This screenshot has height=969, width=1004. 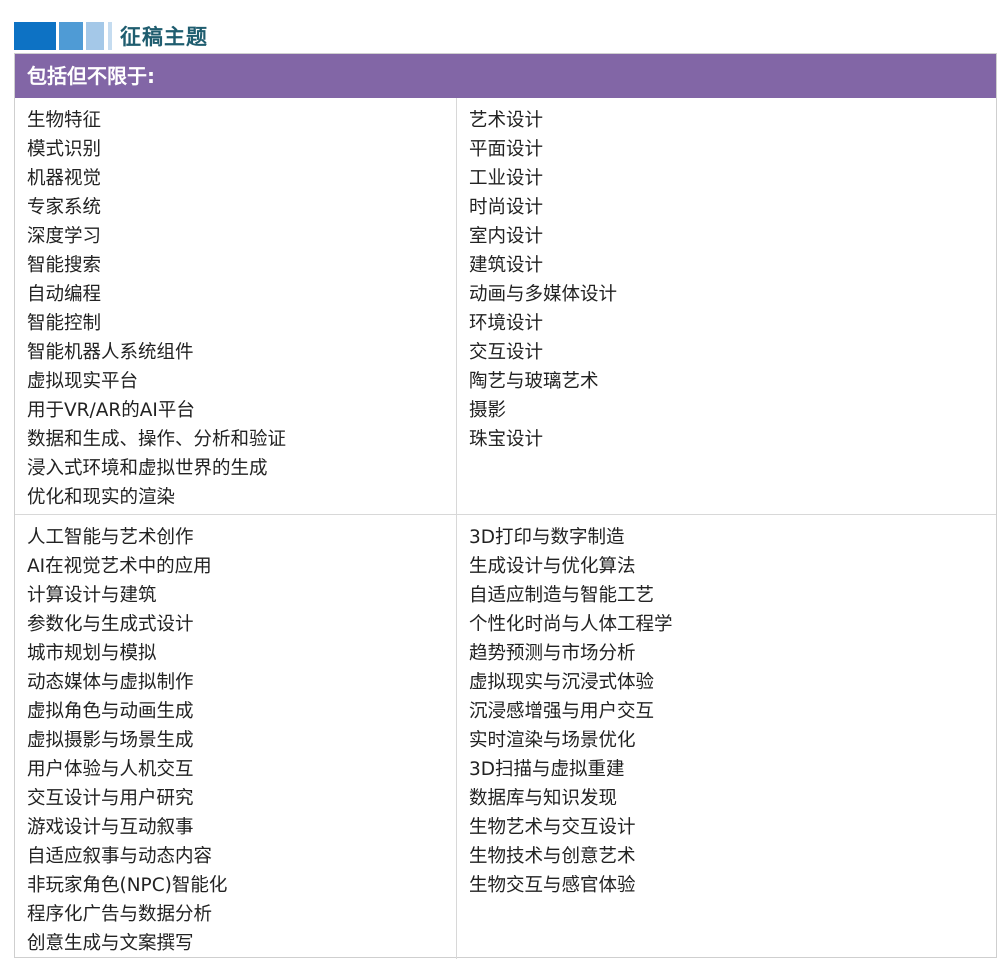 I want to click on topic-item: 优化和现实的渲染, so click(x=101, y=497).